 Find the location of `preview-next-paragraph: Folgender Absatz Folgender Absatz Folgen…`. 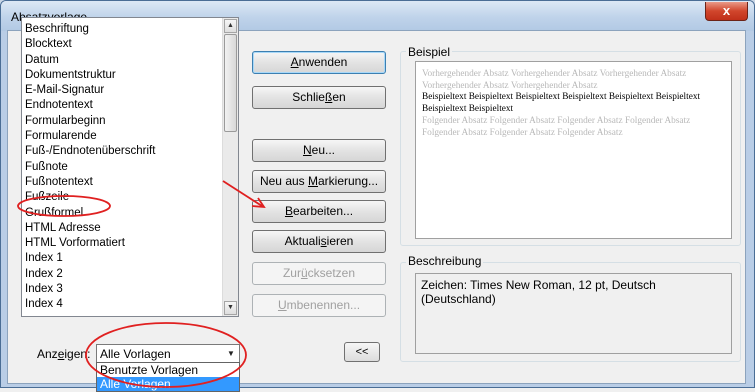

preview-next-paragraph: Folgender Absatz Folgender Absatz Folgen… is located at coordinates (556, 126).